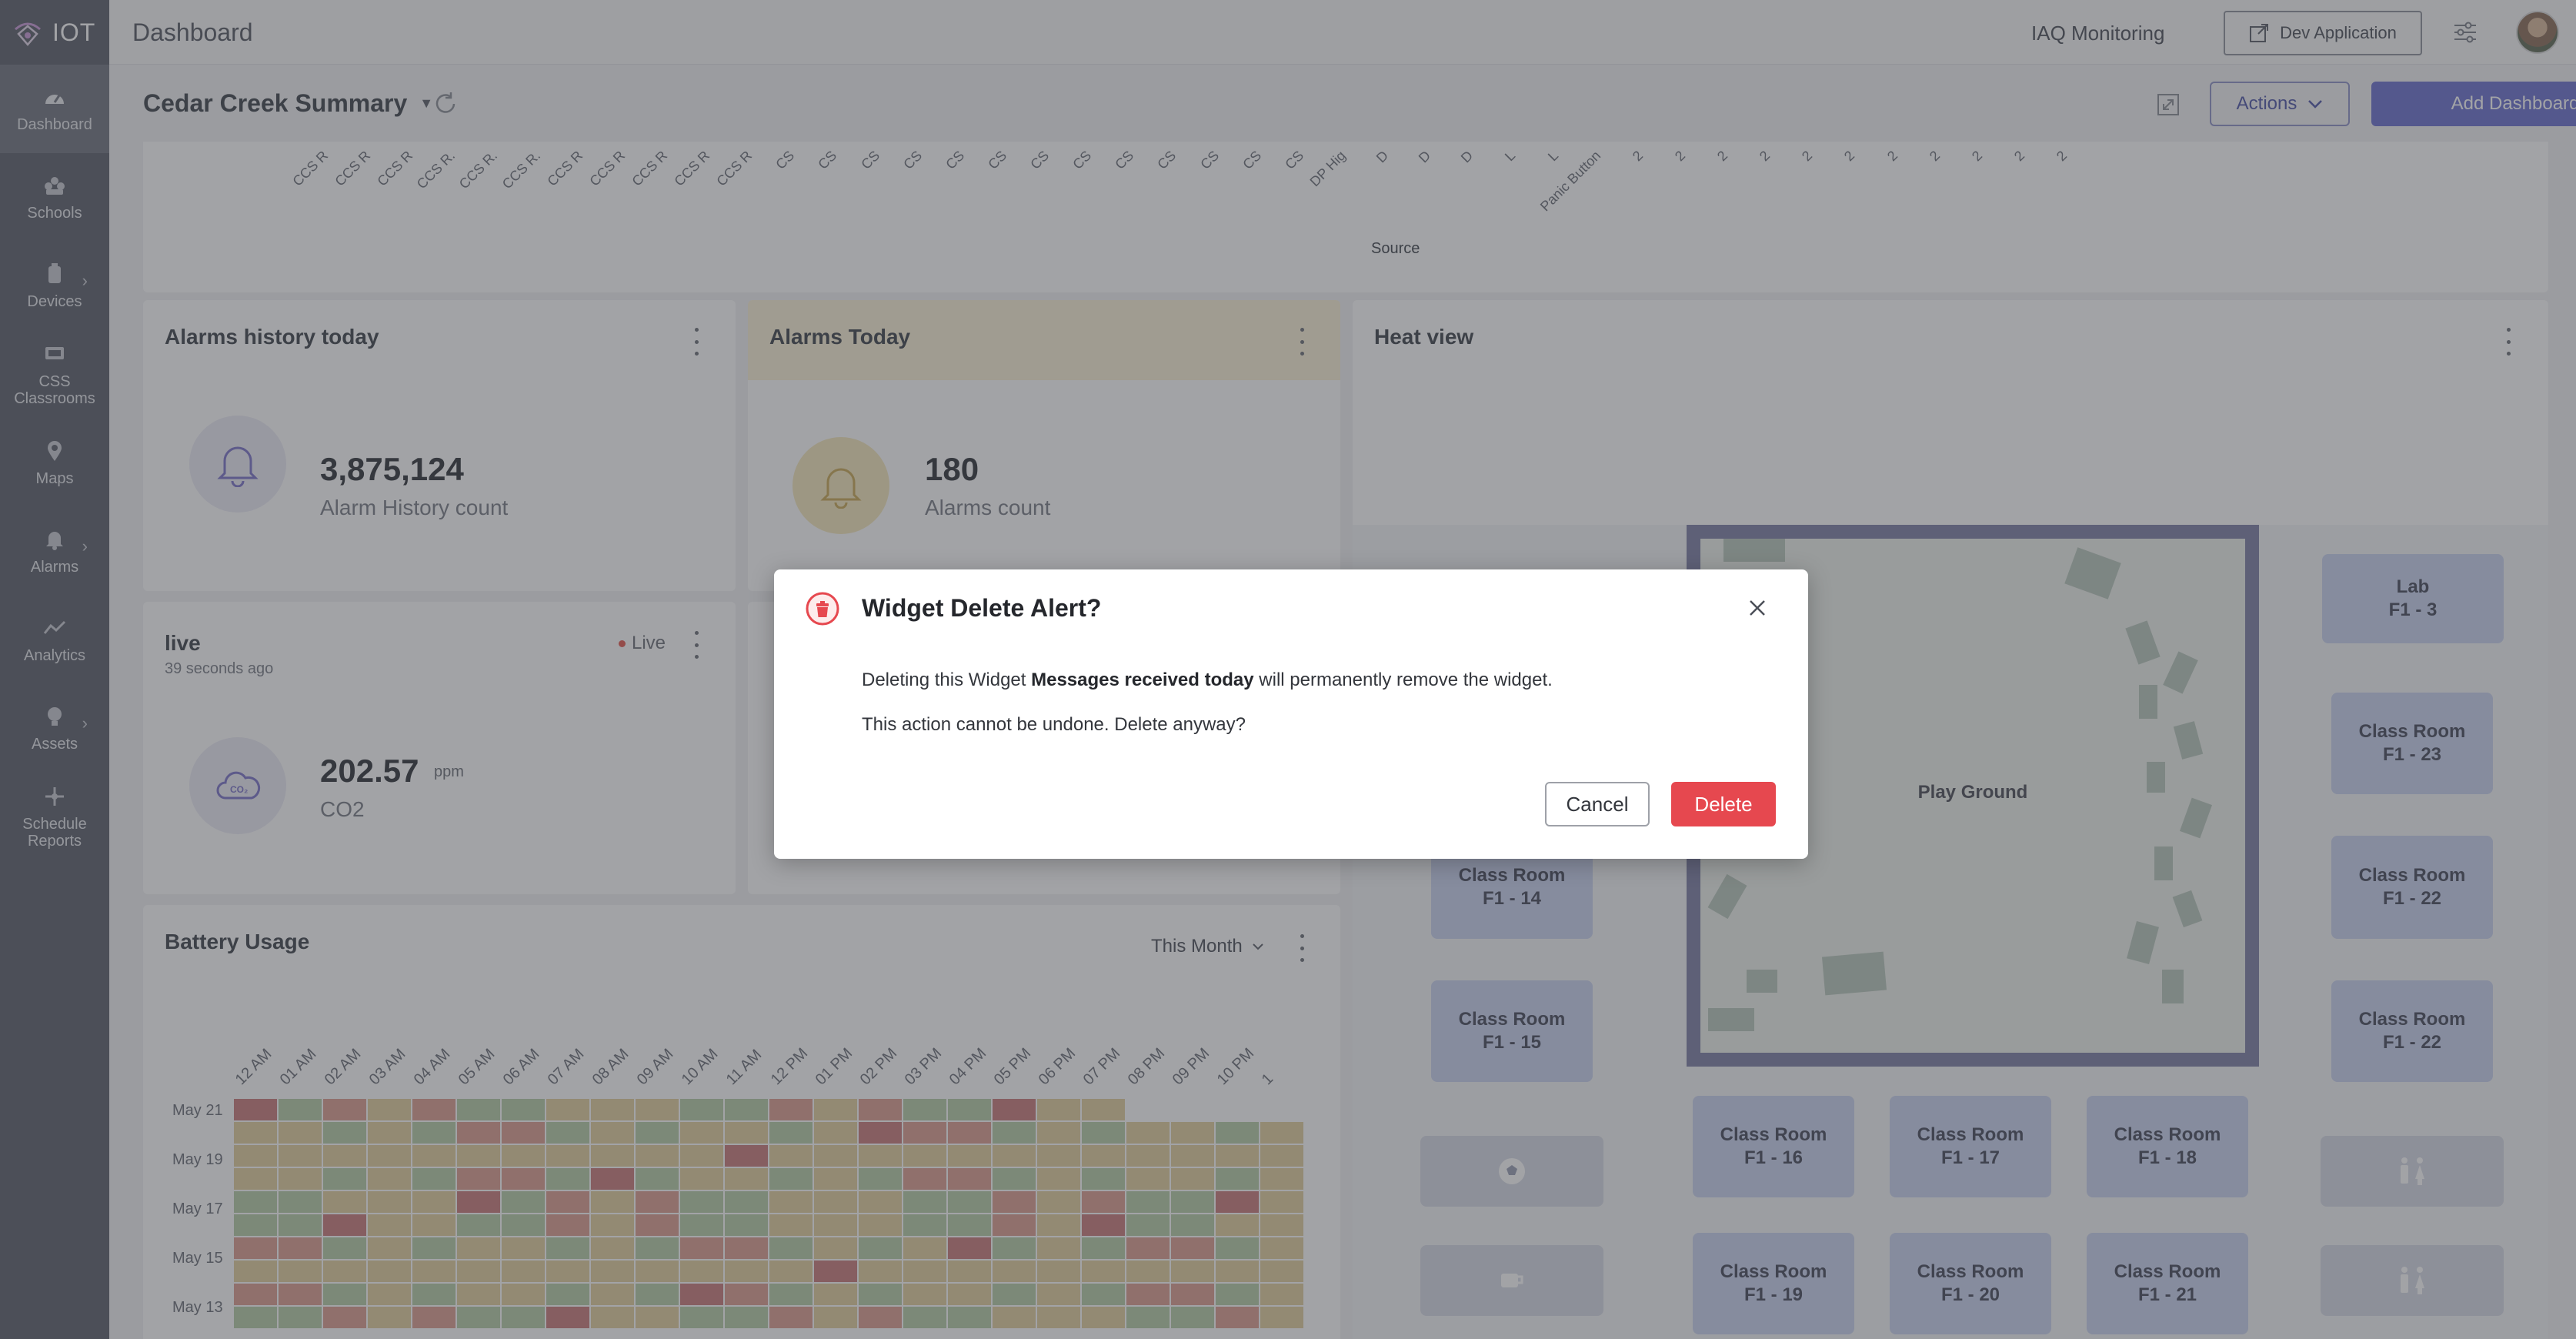 The width and height of the screenshot is (2576, 1339). What do you see at coordinates (1143, 680) in the screenshot?
I see `widget-name: Messages received today` at bounding box center [1143, 680].